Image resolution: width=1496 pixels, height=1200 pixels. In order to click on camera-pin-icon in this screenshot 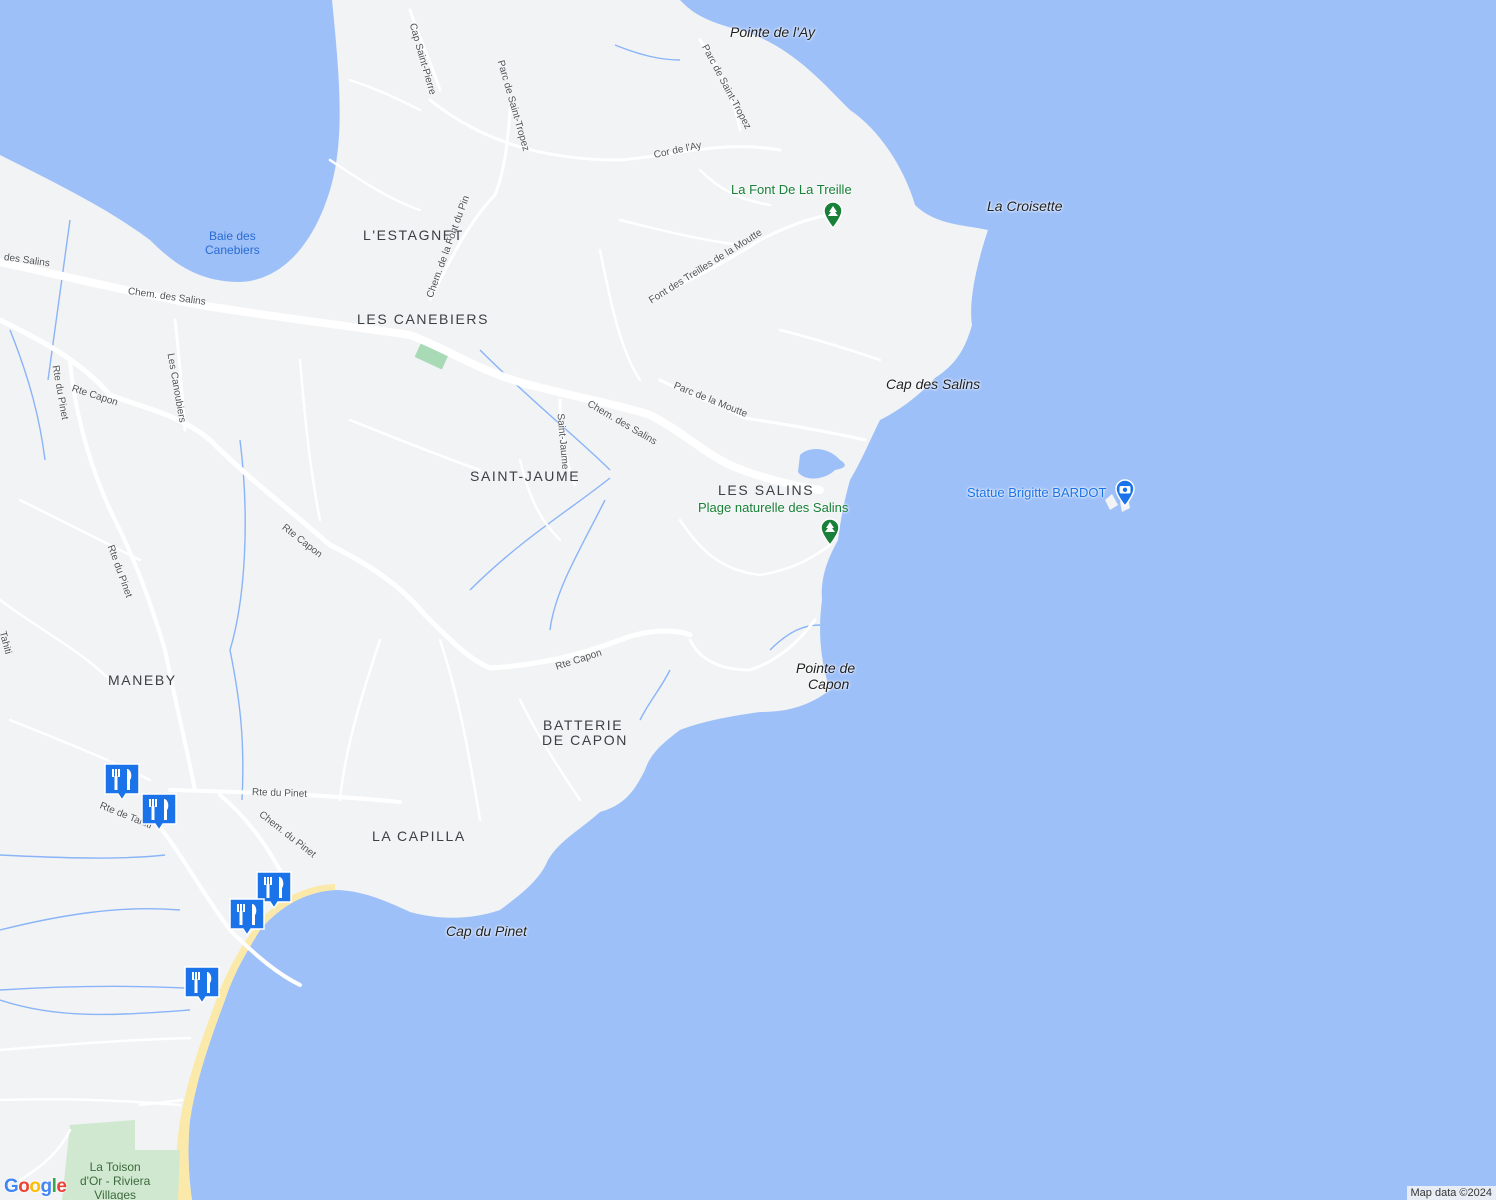, I will do `click(1125, 493)`.